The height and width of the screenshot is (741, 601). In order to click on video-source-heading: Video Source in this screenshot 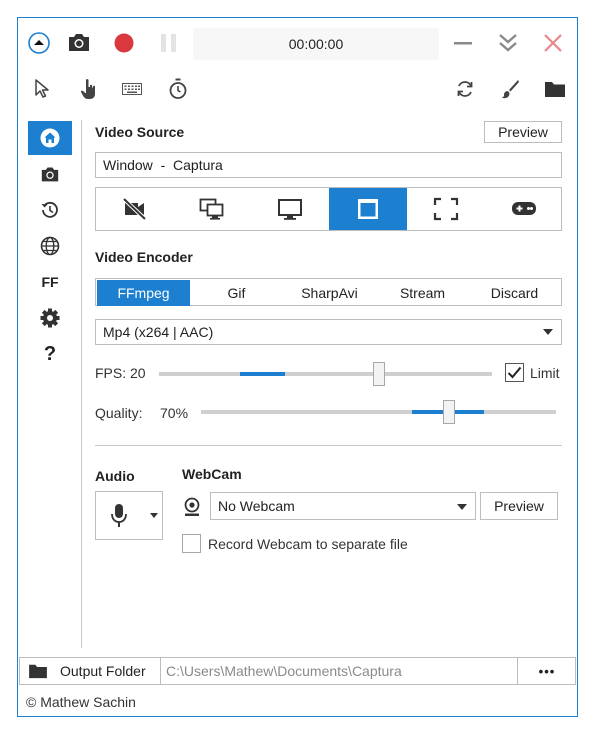, I will do `click(140, 132)`.